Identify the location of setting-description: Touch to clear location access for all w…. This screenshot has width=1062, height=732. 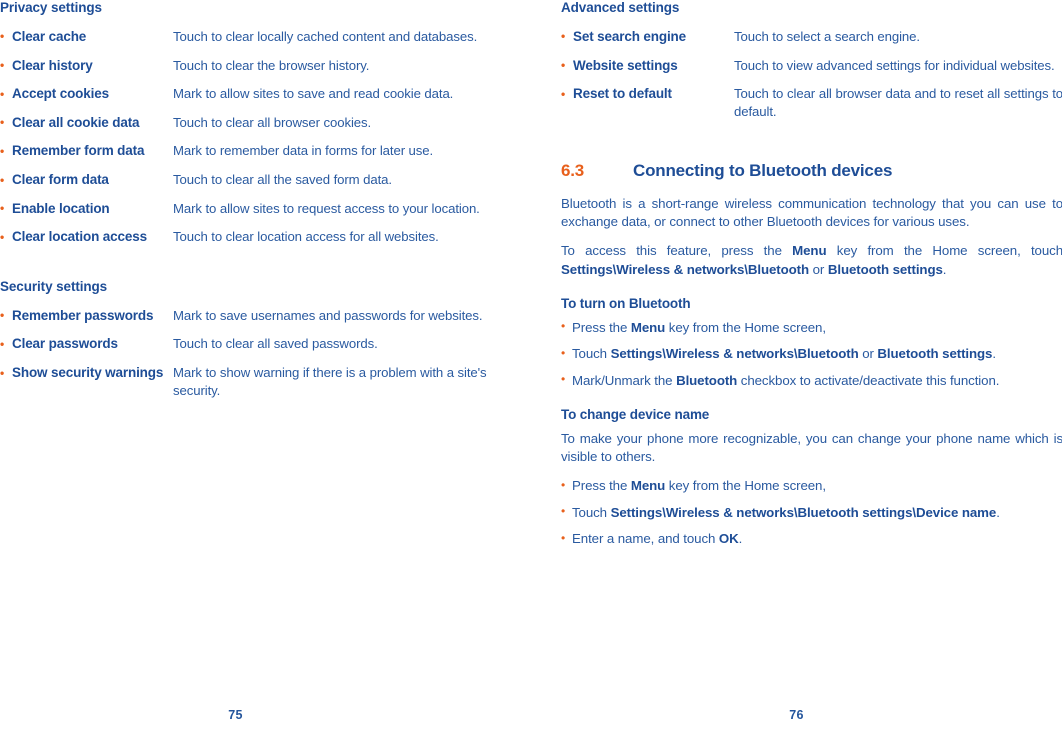
(306, 237).